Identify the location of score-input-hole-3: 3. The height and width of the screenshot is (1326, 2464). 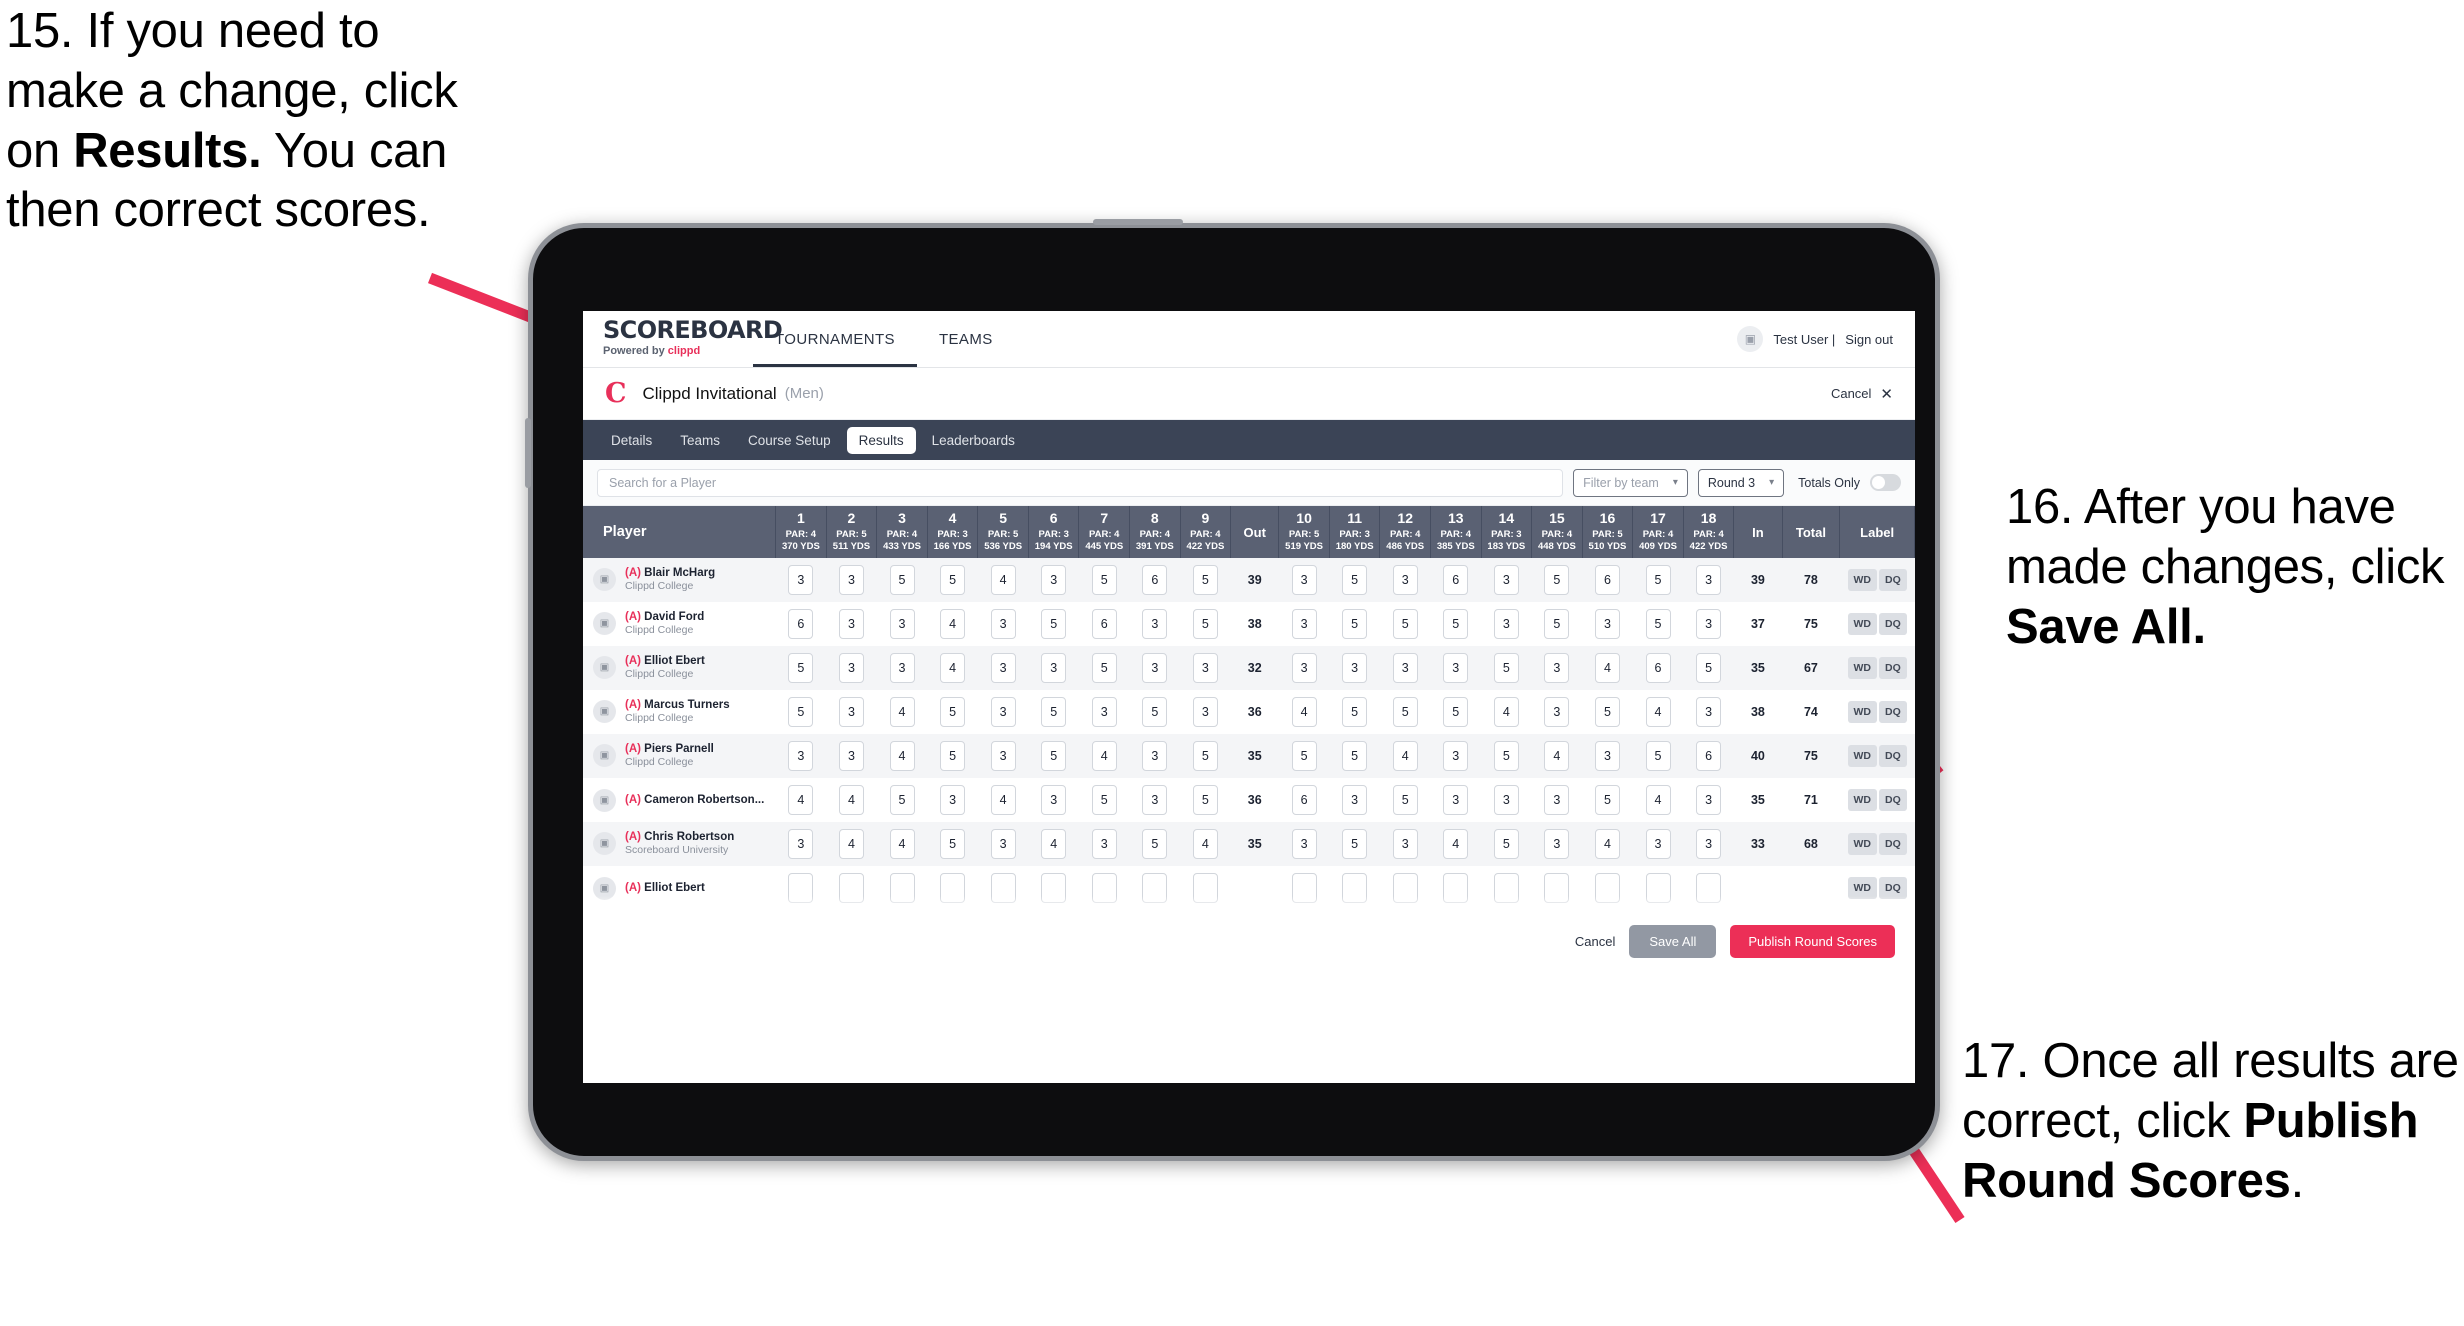
(902, 668).